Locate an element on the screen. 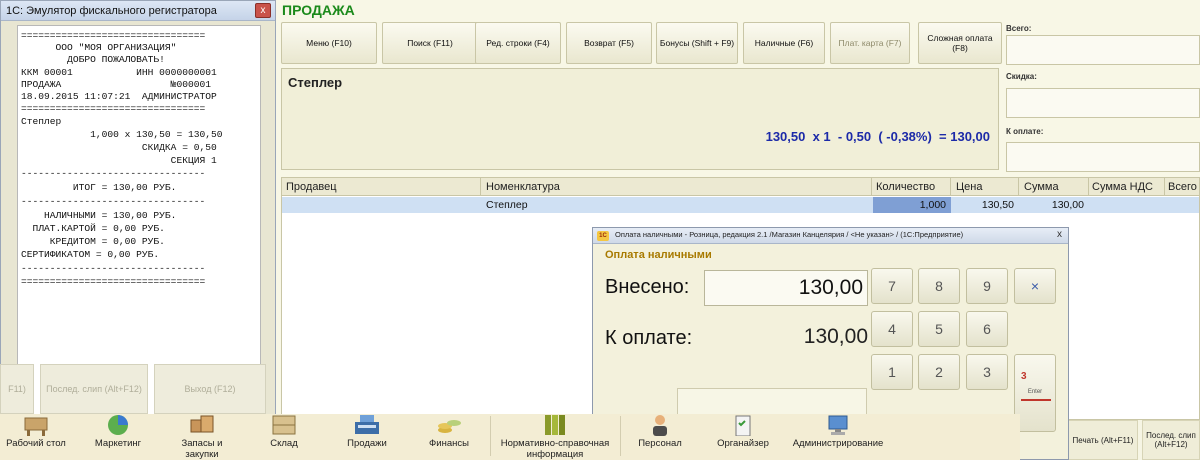 The width and height of the screenshot is (1200, 460). column-header-sum: Сумма is located at coordinates (1041, 187).